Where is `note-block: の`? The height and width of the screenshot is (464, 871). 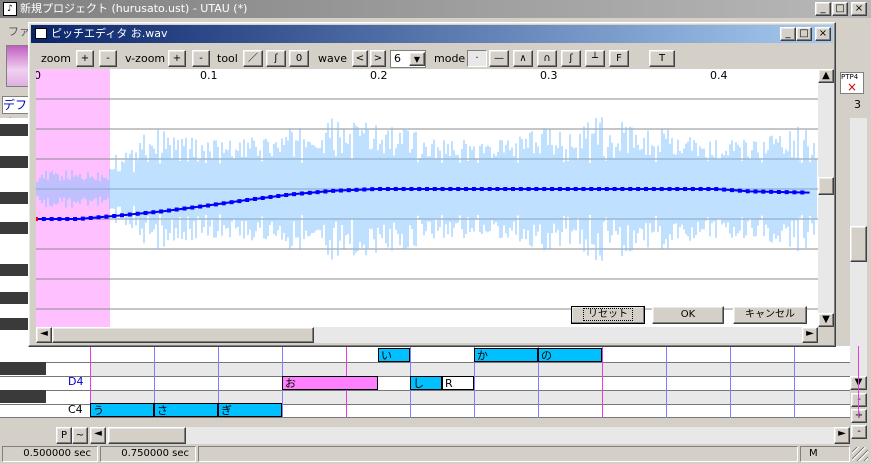 note-block: の is located at coordinates (570, 355).